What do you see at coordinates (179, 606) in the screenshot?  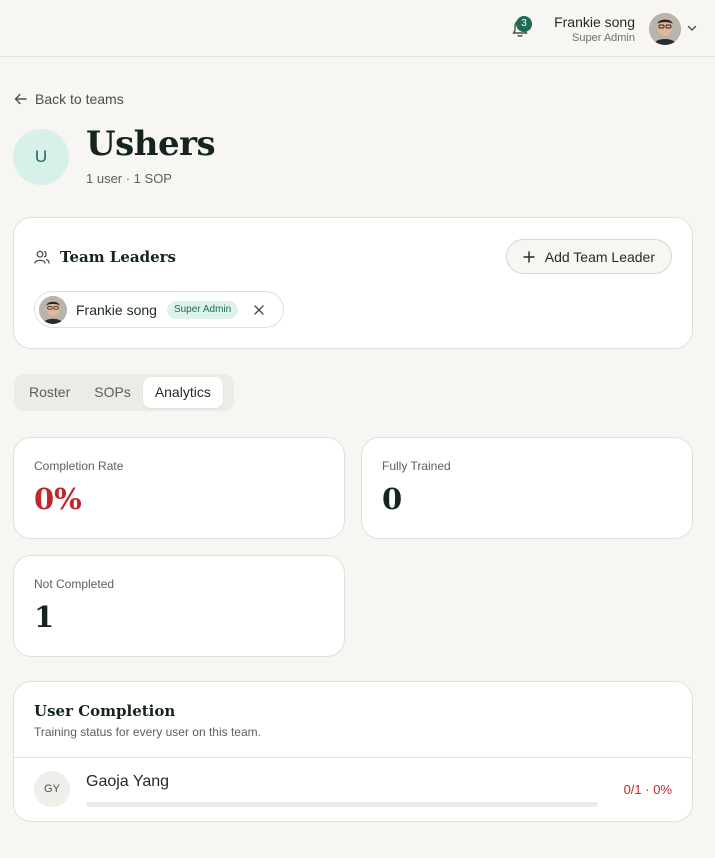 I see `not-completed-card: Not Completed 1` at bounding box center [179, 606].